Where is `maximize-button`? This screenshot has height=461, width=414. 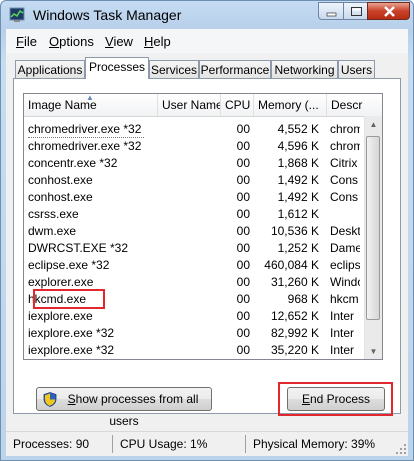 maximize-button is located at coordinates (355, 11).